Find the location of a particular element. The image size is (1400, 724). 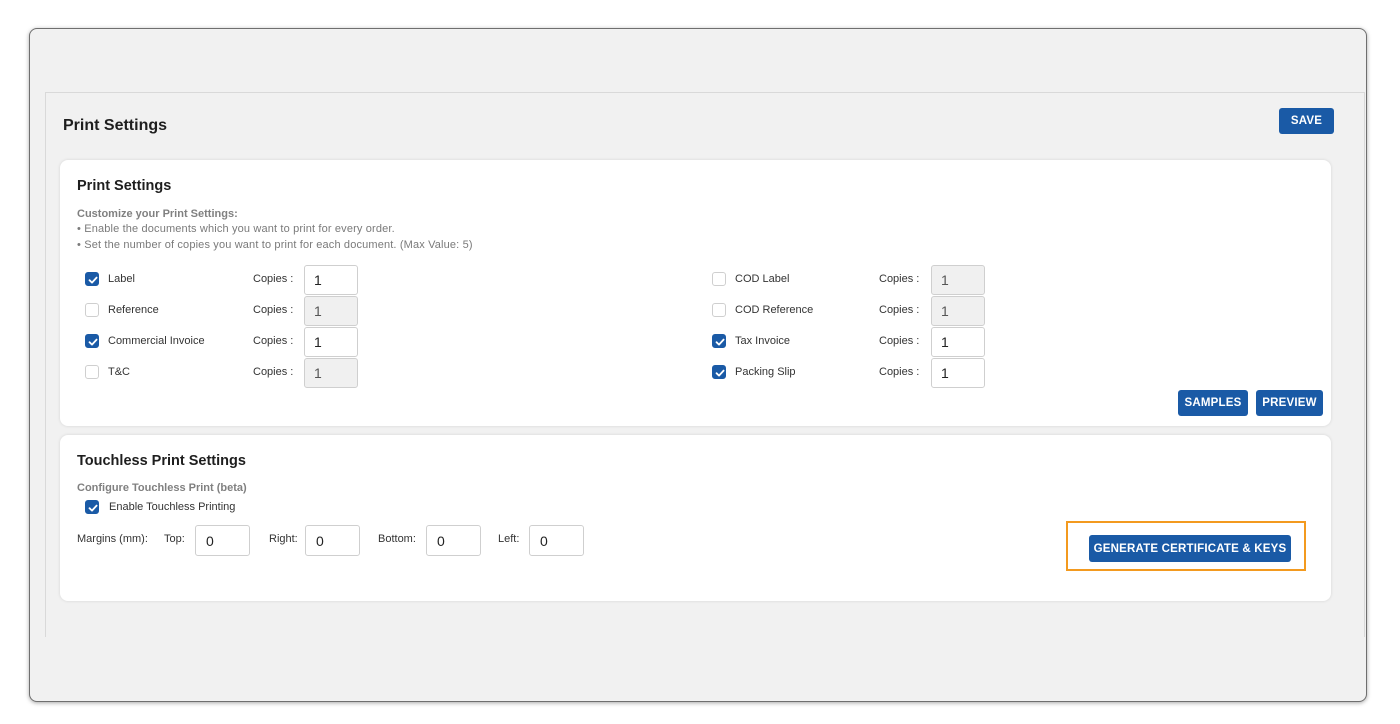

doc-label-text: COD Reference is located at coordinates (774, 310).